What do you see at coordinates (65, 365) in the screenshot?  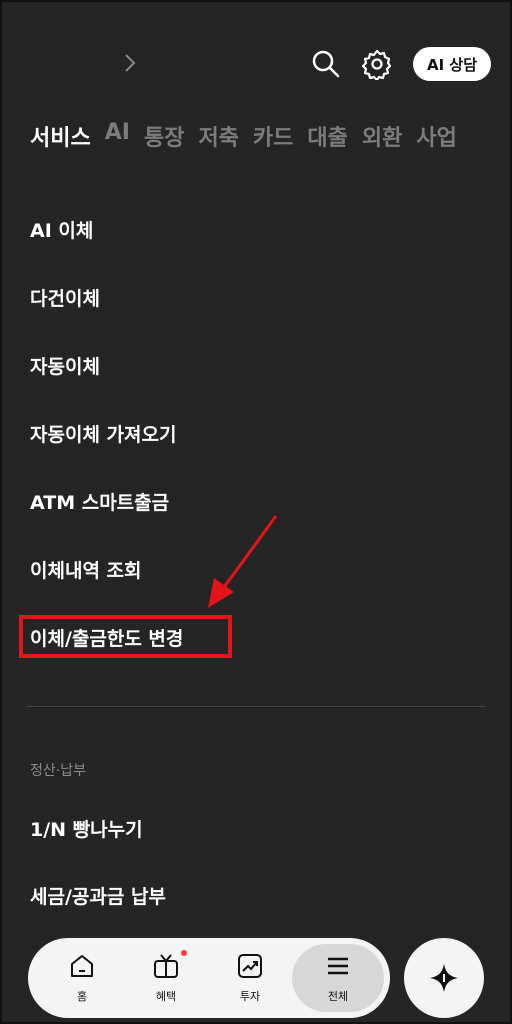 I see `menu-item-auto-transfer: 자동이체` at bounding box center [65, 365].